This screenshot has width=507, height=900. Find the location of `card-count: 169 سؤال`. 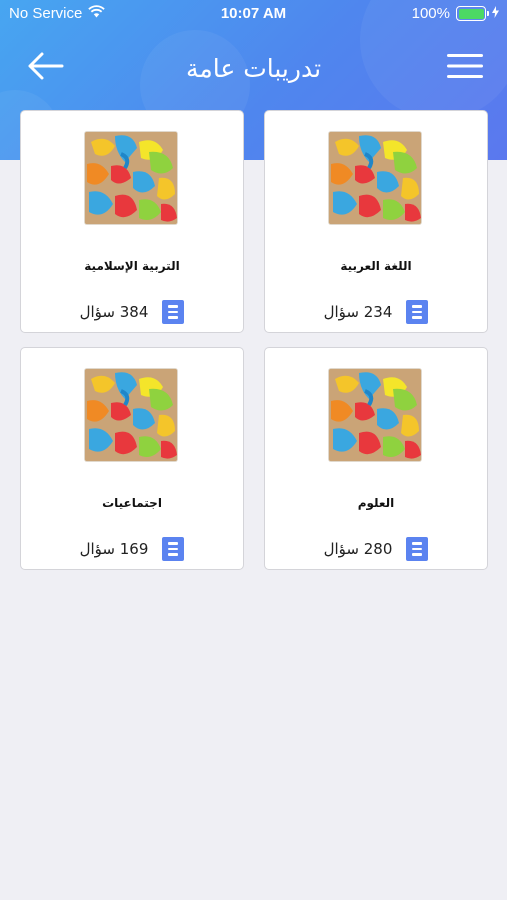

card-count: 169 سؤال is located at coordinates (132, 549).